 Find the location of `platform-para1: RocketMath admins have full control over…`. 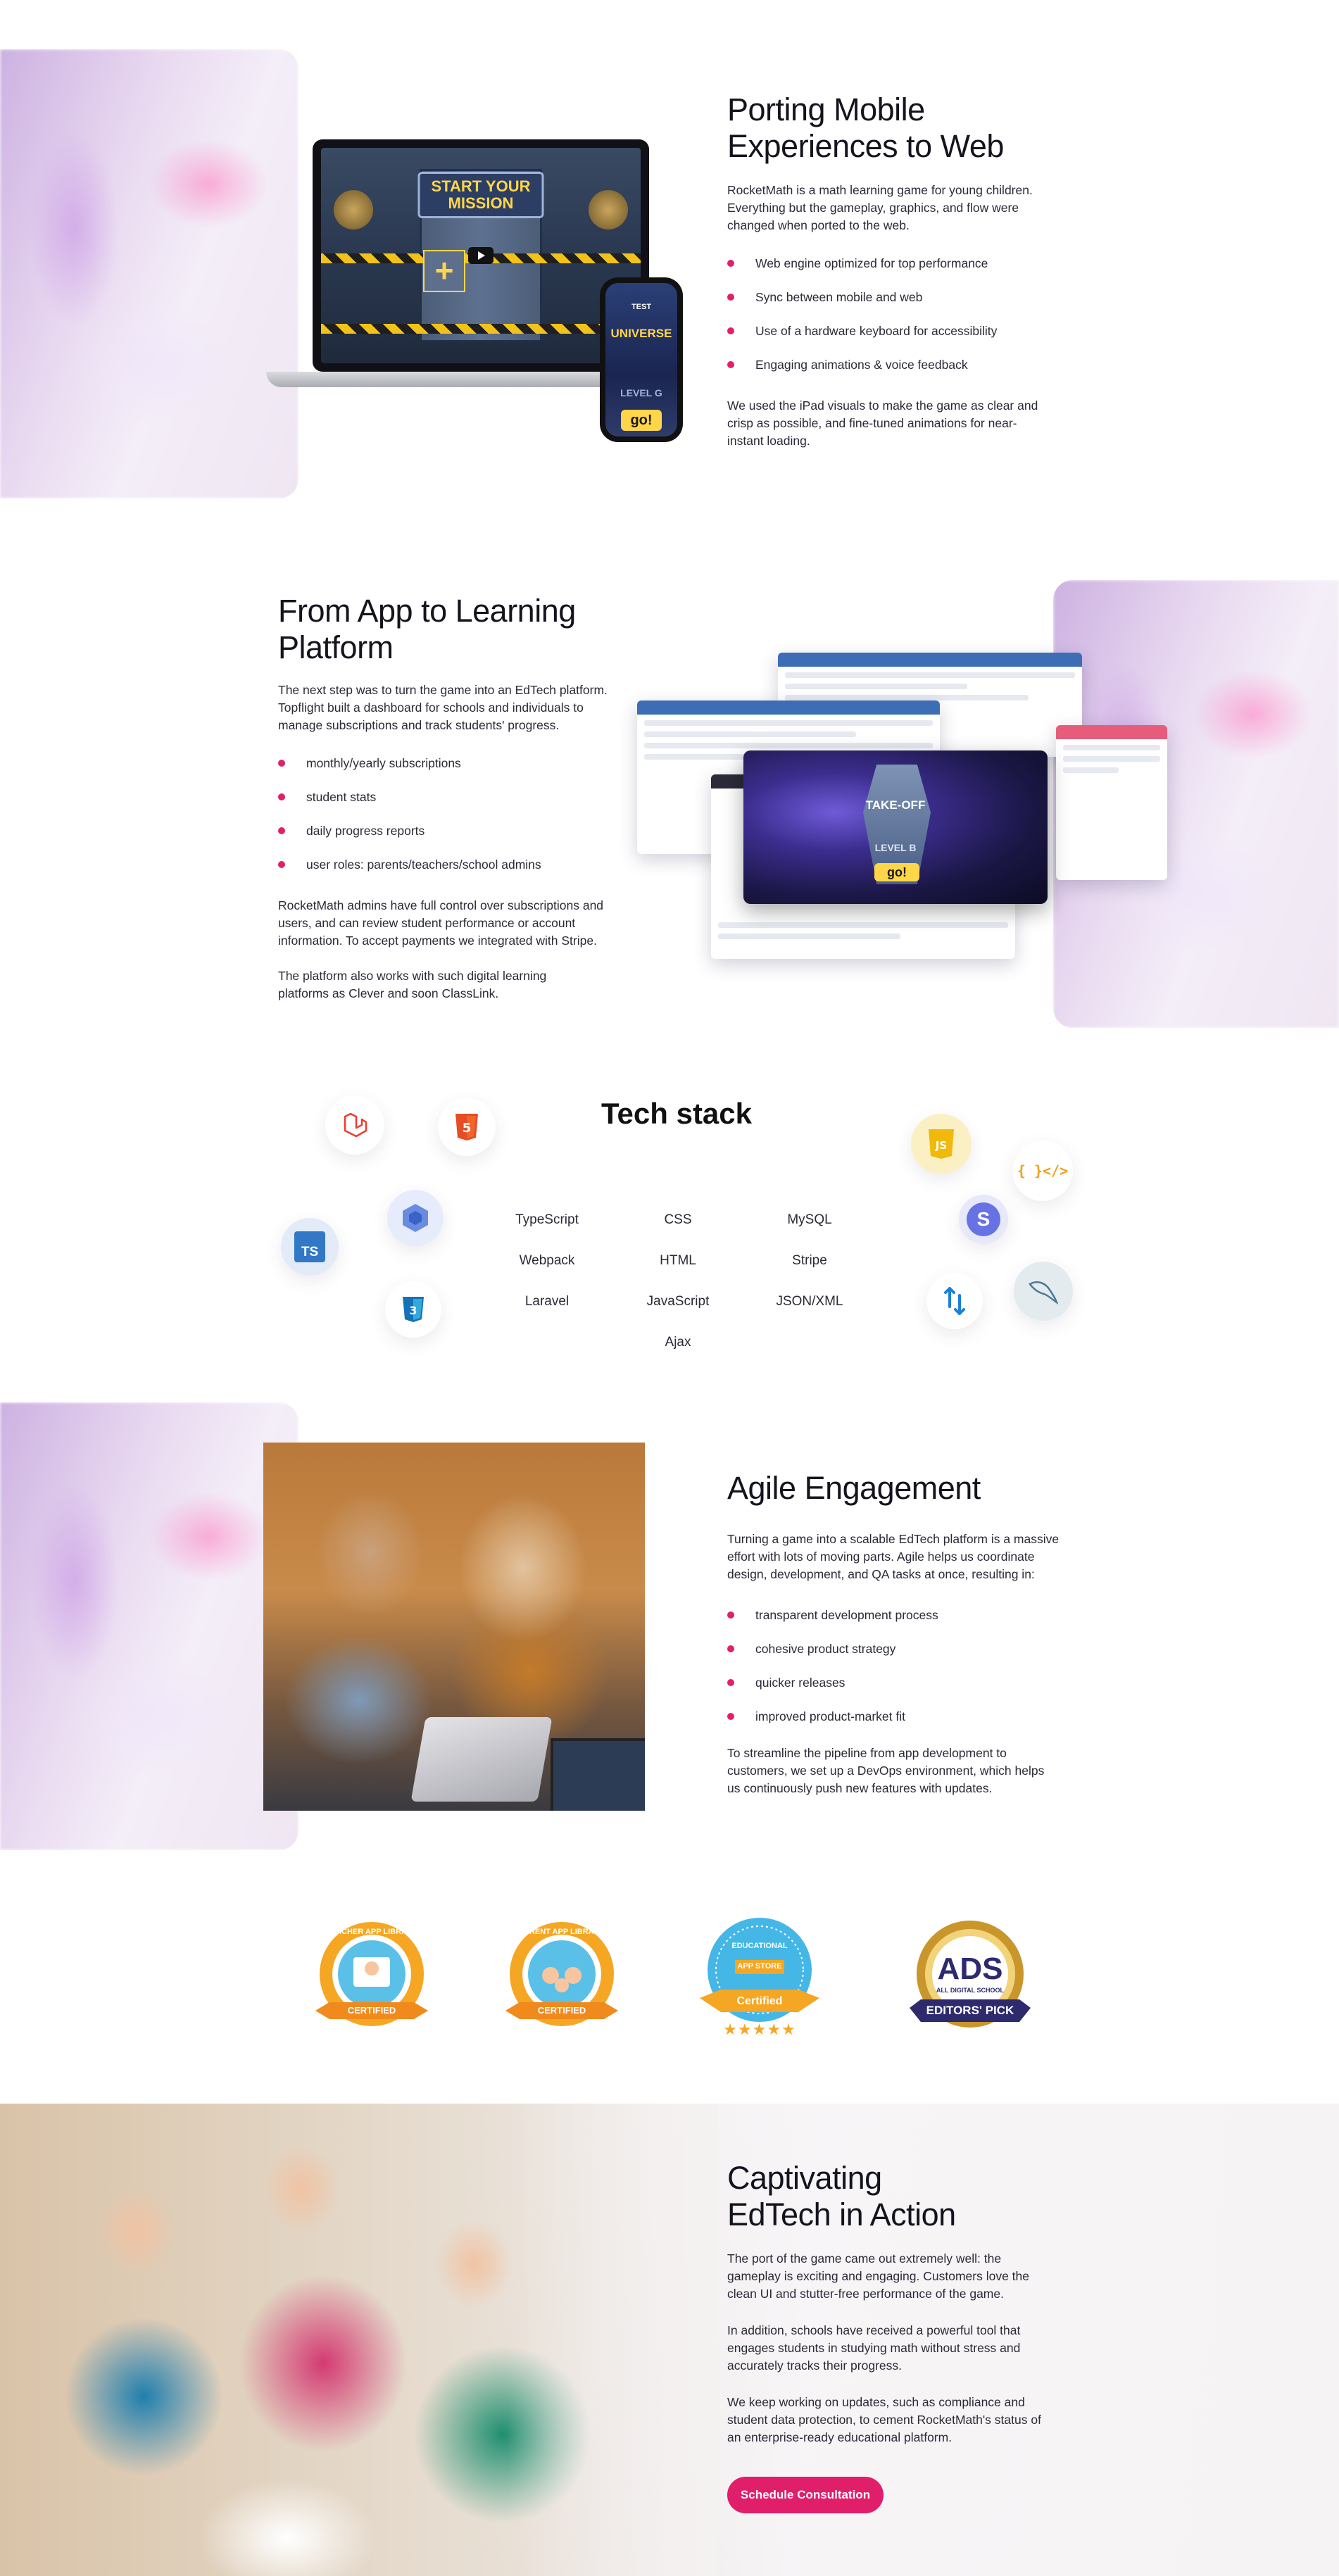

platform-para1: RocketMath admins have full control over… is located at coordinates (441, 923).